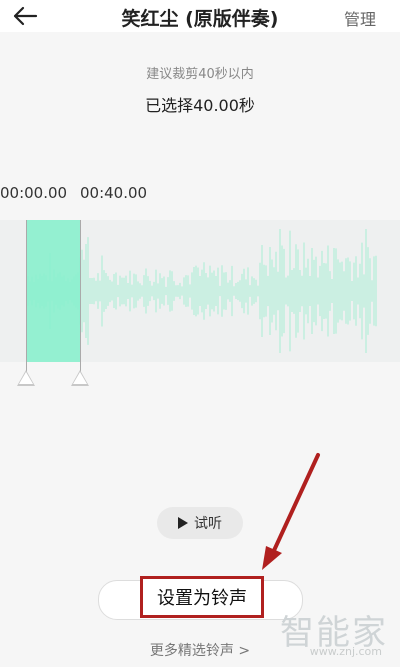 Image resolution: width=400 pixels, height=667 pixels. Describe the element at coordinates (26, 296) in the screenshot. I see `start-handle-line` at that location.